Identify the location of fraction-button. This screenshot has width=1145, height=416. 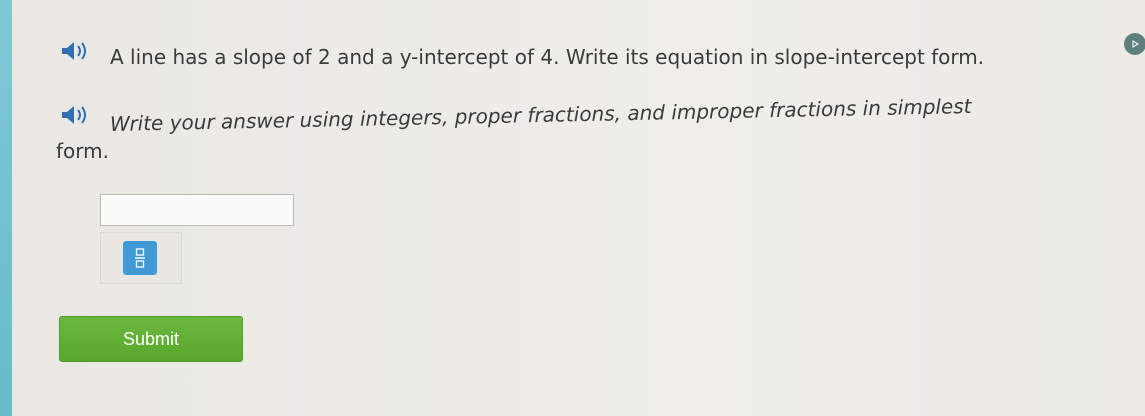
(140, 258).